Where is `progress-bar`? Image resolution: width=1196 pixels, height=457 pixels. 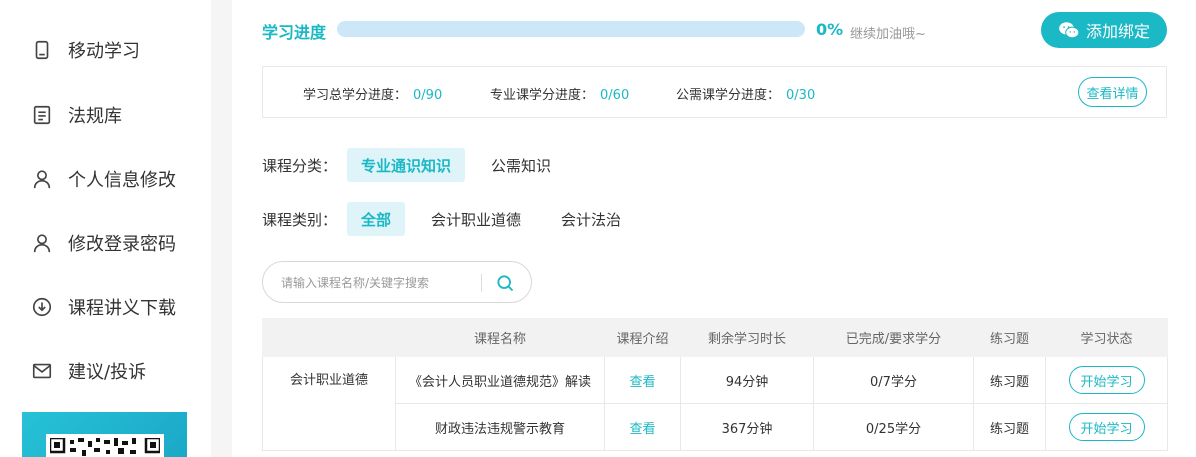
progress-bar is located at coordinates (571, 29).